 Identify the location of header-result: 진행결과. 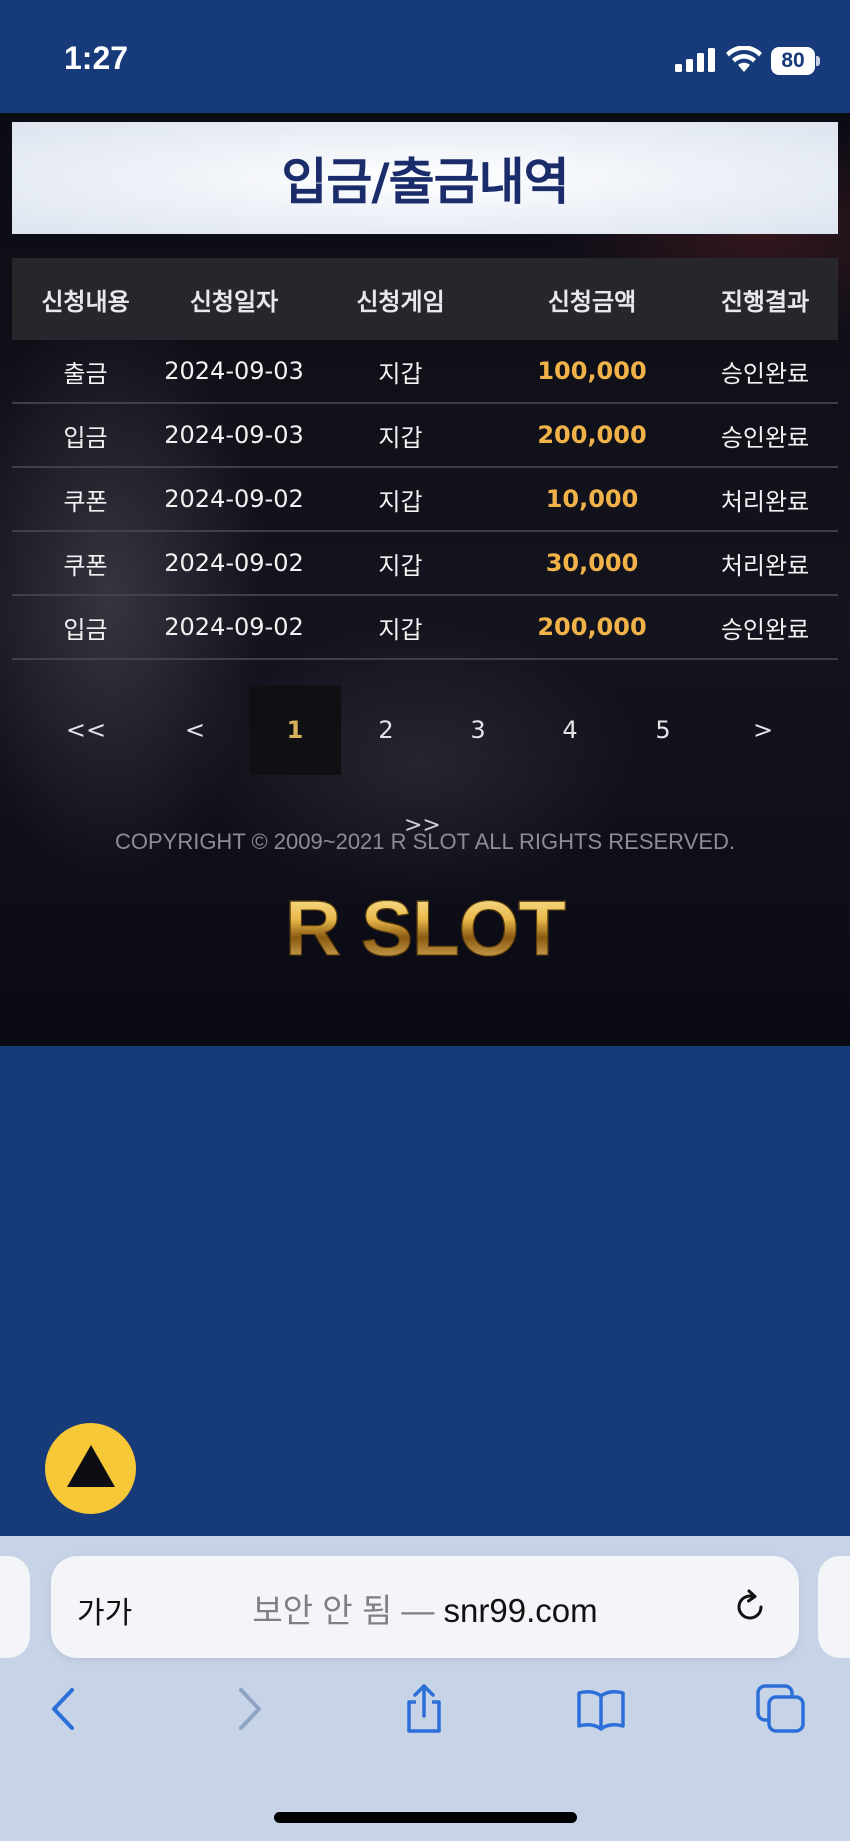
(765, 299).